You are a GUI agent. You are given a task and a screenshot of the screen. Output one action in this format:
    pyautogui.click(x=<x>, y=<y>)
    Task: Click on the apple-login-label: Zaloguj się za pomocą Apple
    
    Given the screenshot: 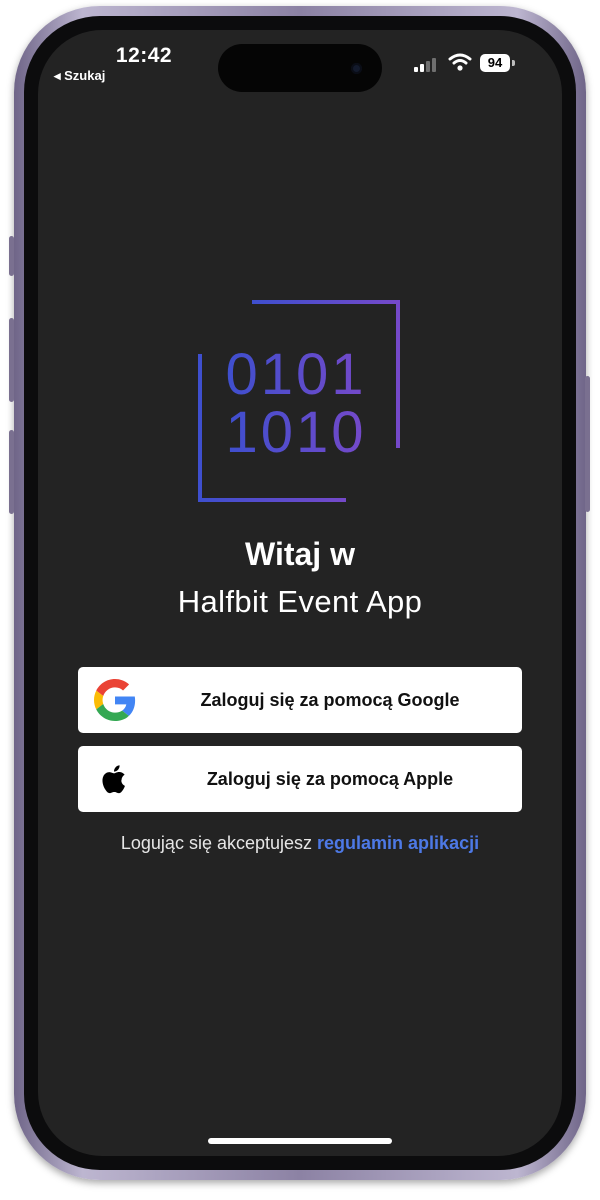 What is the action you would take?
    pyautogui.click(x=330, y=779)
    